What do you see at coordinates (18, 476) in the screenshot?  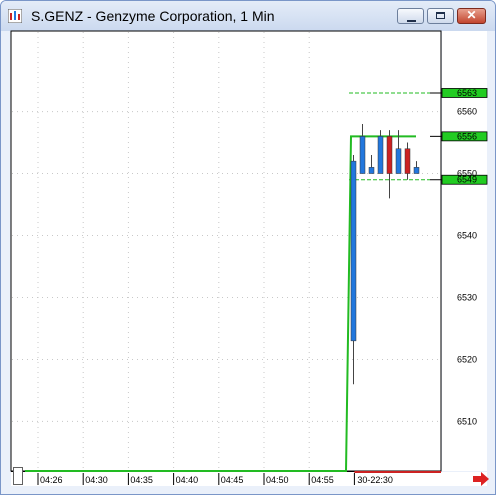 I see `scroll-left-handle` at bounding box center [18, 476].